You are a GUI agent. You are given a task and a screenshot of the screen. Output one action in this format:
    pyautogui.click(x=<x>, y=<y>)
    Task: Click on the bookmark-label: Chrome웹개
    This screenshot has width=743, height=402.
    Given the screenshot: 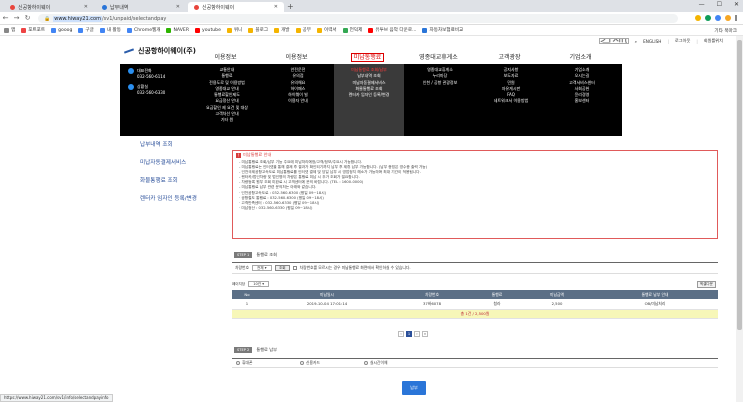 What is the action you would take?
    pyautogui.click(x=147, y=30)
    